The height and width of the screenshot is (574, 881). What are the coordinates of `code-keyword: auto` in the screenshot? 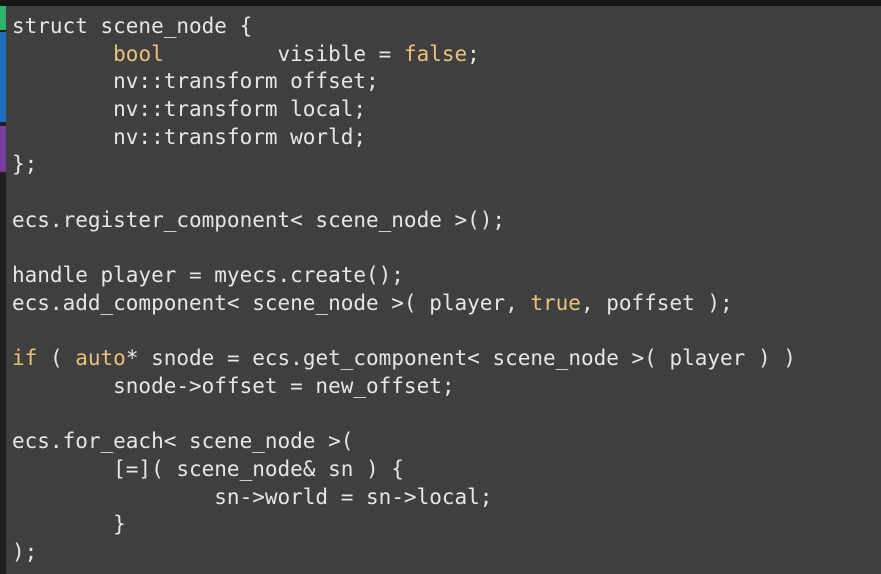 It's located at (100, 358).